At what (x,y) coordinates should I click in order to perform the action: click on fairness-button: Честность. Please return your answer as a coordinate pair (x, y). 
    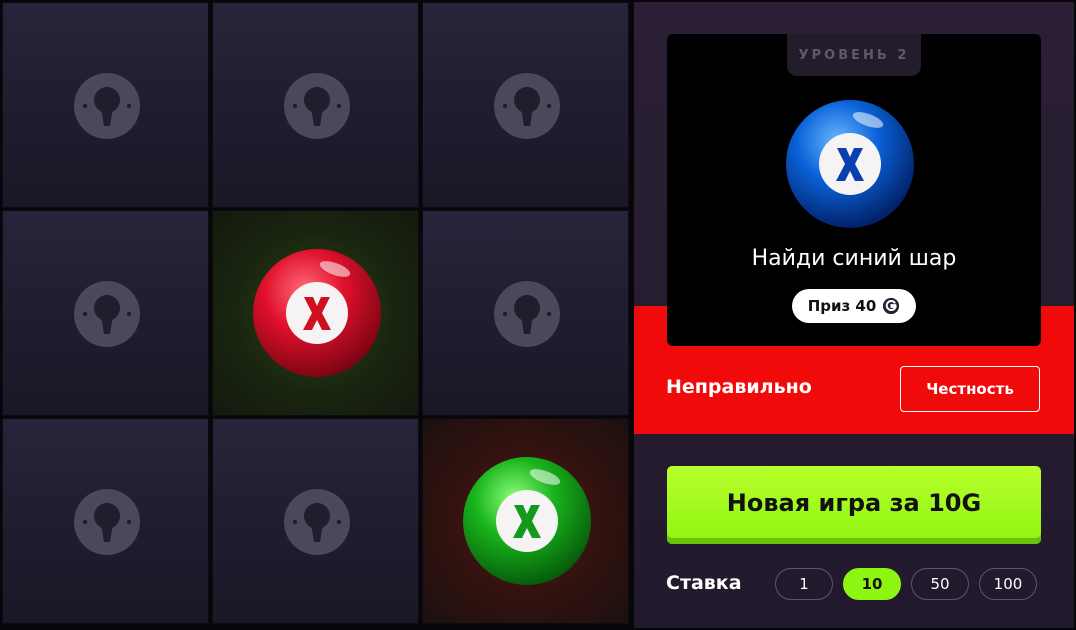
    Looking at the image, I should click on (970, 389).